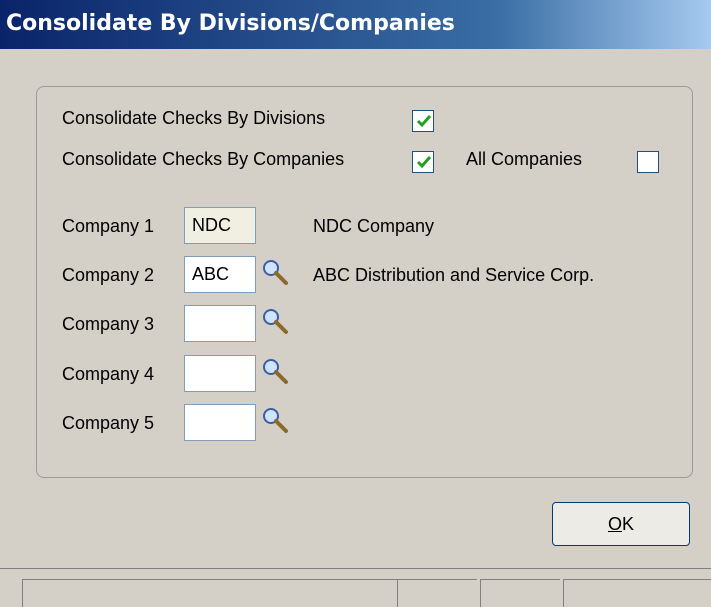 The image size is (711, 607). What do you see at coordinates (454, 275) in the screenshot?
I see `company-2-name: ABC Distribution and Service Corp.` at bounding box center [454, 275].